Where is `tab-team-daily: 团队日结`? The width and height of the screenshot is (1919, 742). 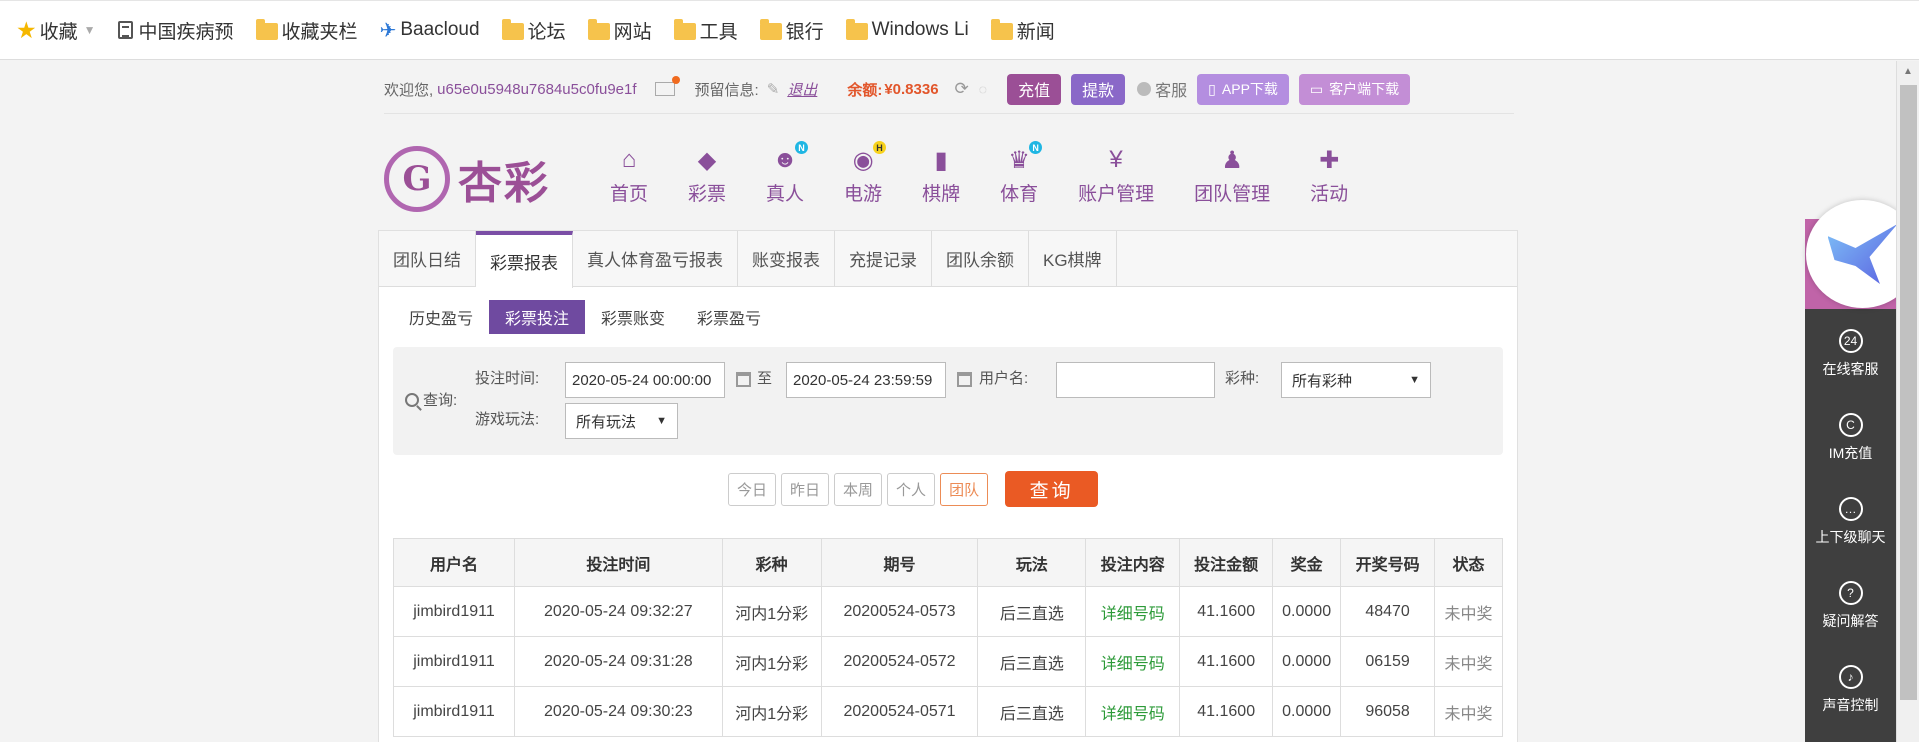
tab-team-daily: 团队日结 is located at coordinates (427, 258).